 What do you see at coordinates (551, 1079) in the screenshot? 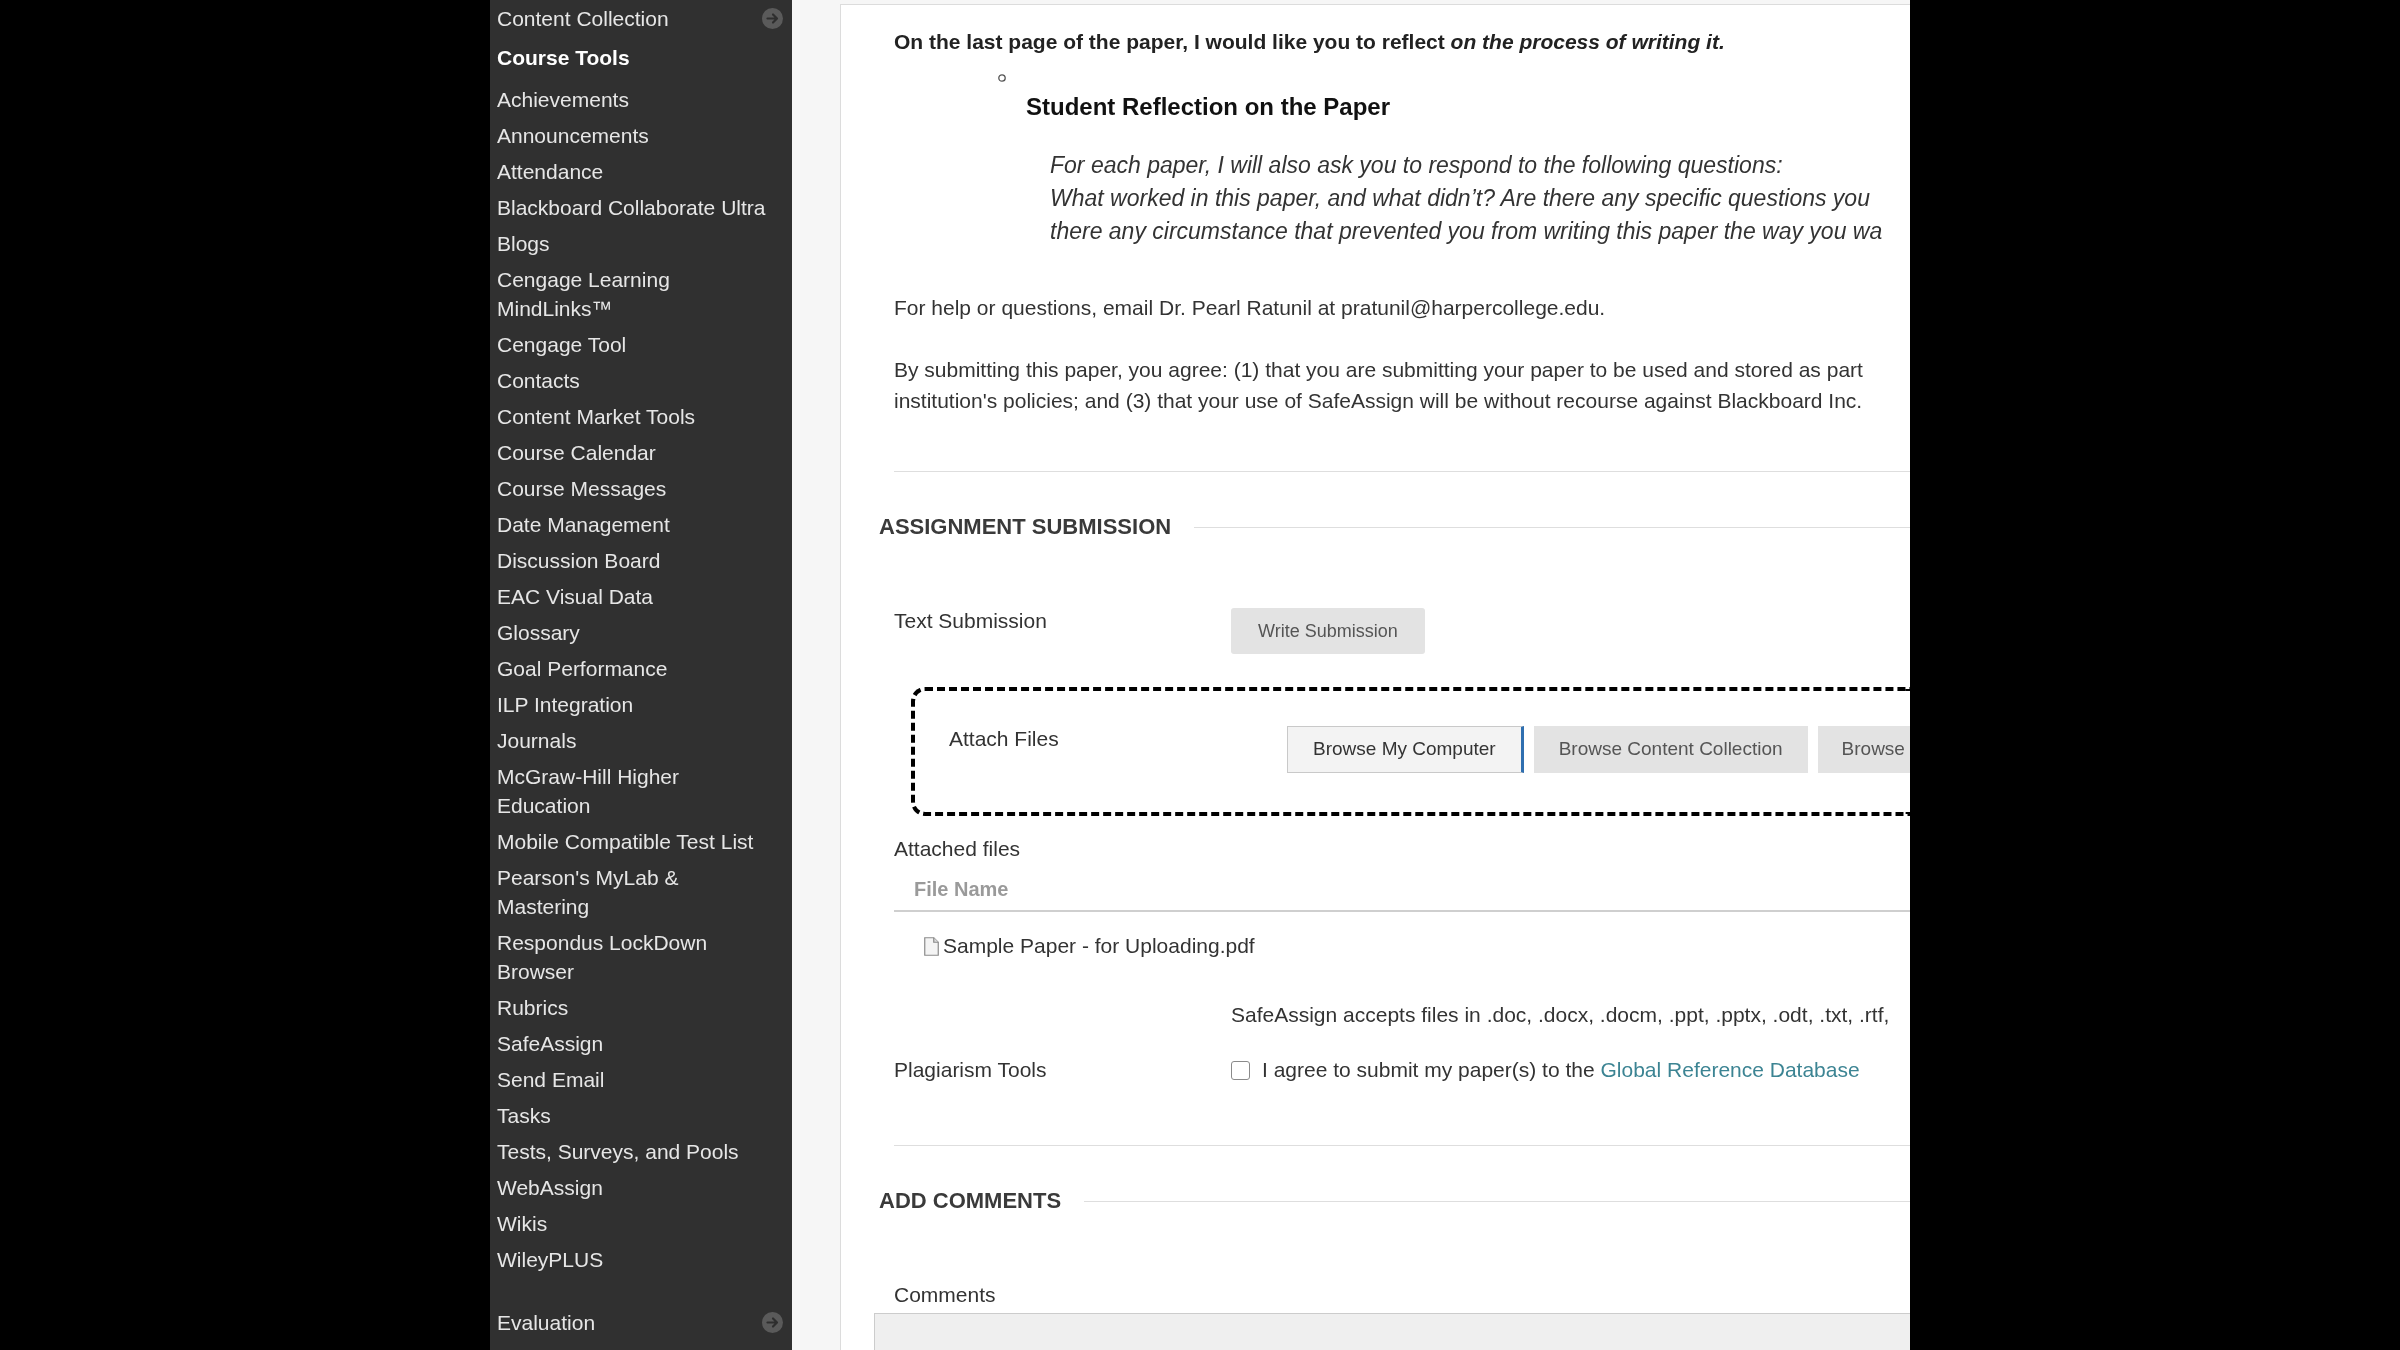
I see `sidebar-link: Send Email` at bounding box center [551, 1079].